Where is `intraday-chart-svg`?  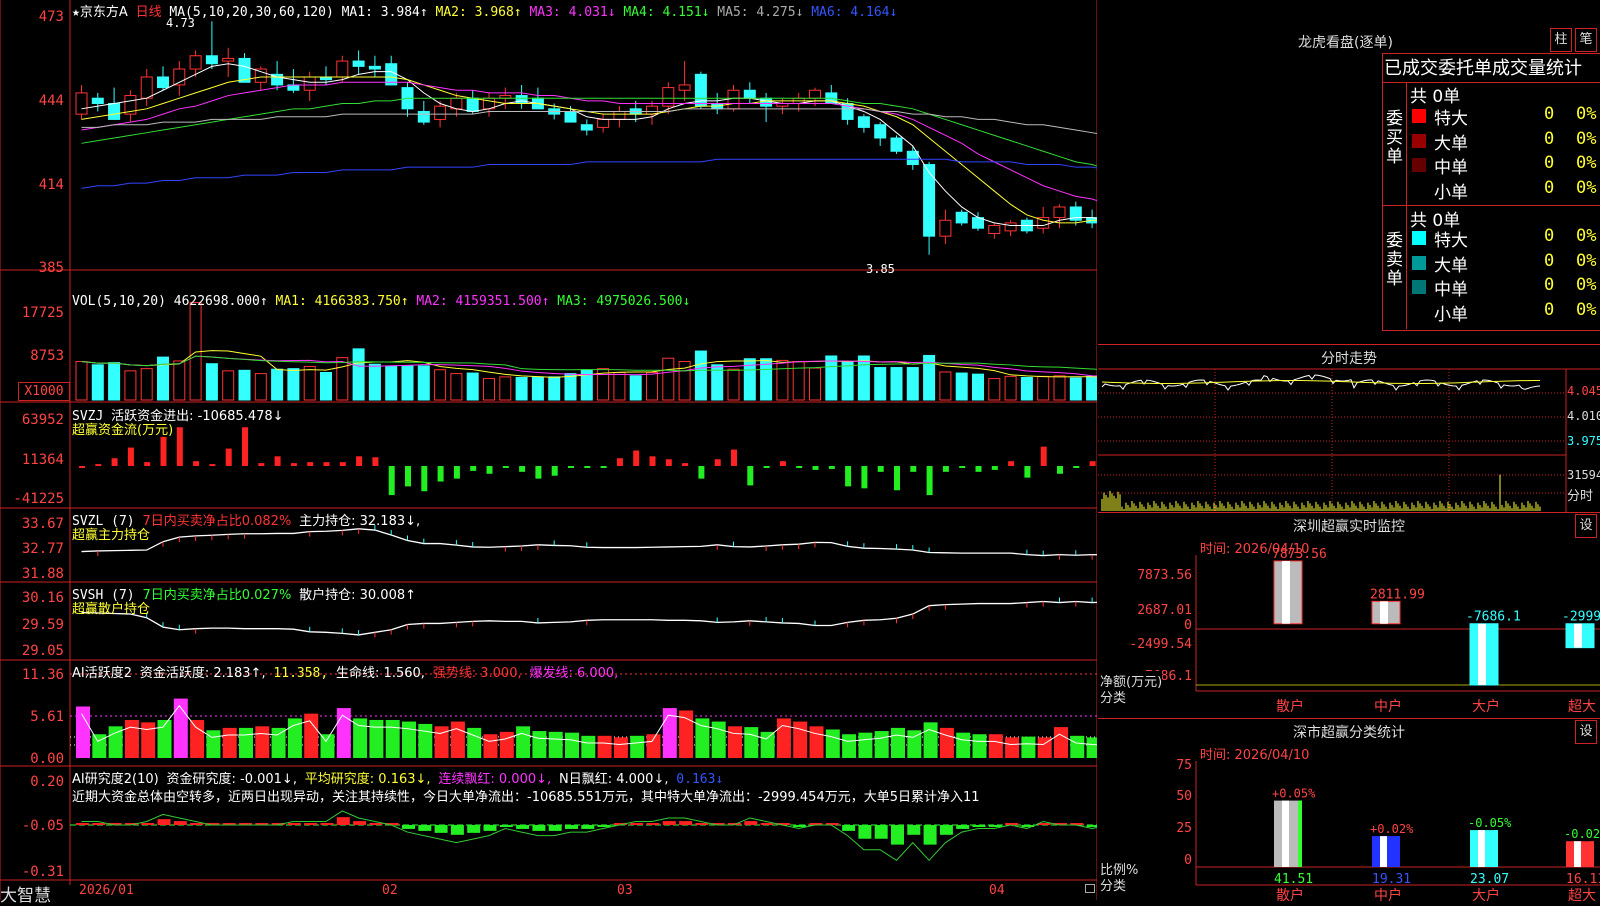 intraday-chart-svg is located at coordinates (1349, 429).